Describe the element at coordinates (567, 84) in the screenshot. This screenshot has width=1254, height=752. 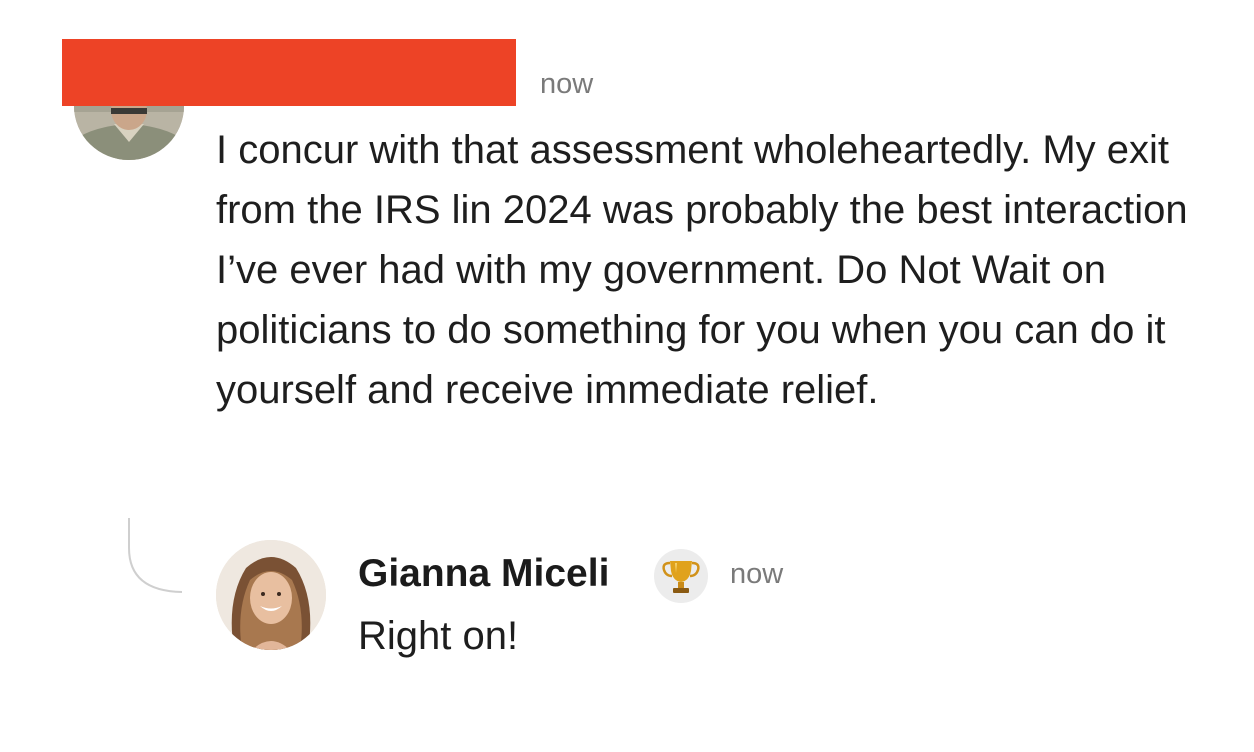
I see `comment-timestamp: now` at that location.